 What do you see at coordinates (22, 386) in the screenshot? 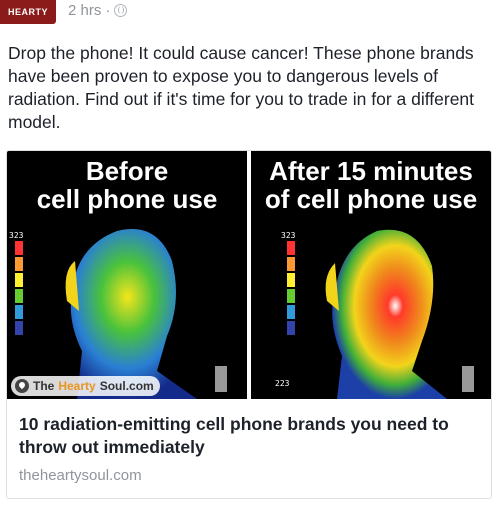
I see `hearty-soul-logo-icon` at bounding box center [22, 386].